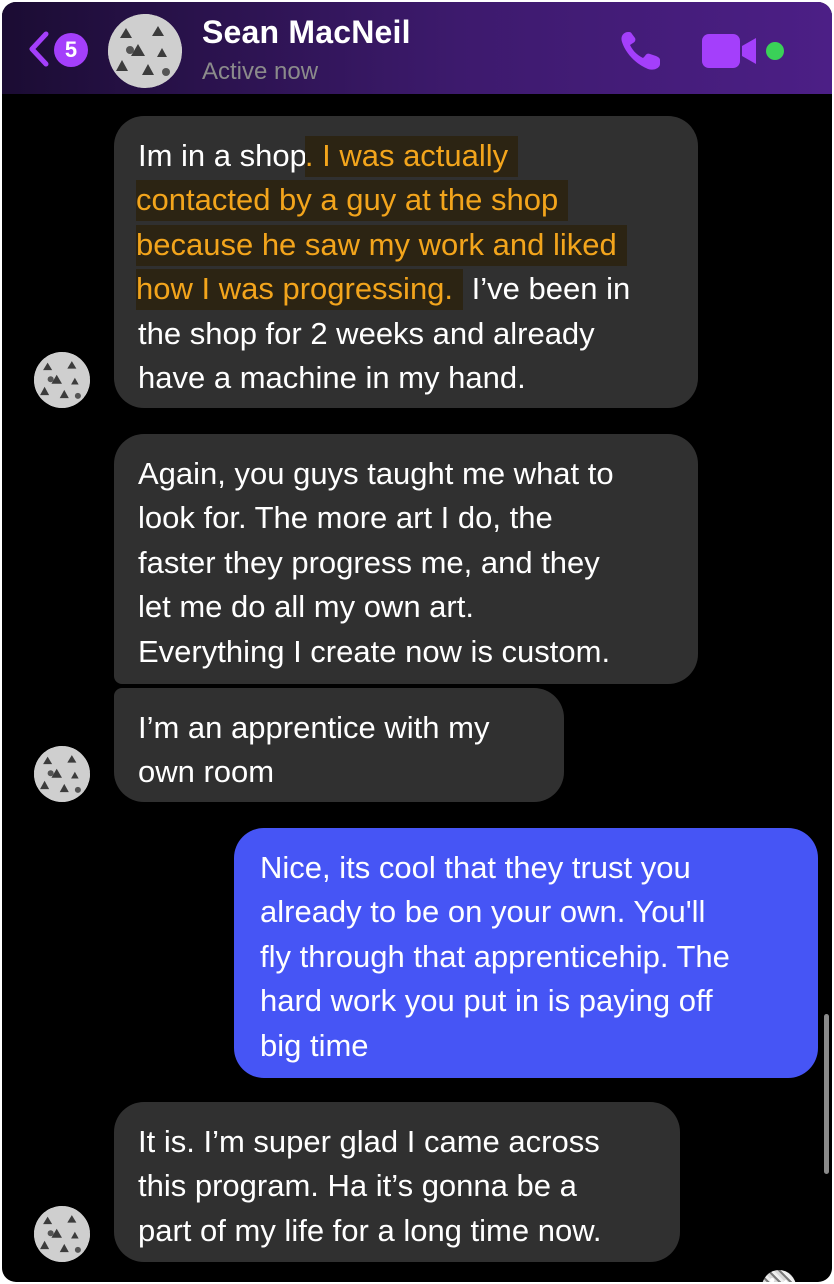 This screenshot has height=1284, width=834. I want to click on contact-name: Sean MacNeil, so click(306, 32).